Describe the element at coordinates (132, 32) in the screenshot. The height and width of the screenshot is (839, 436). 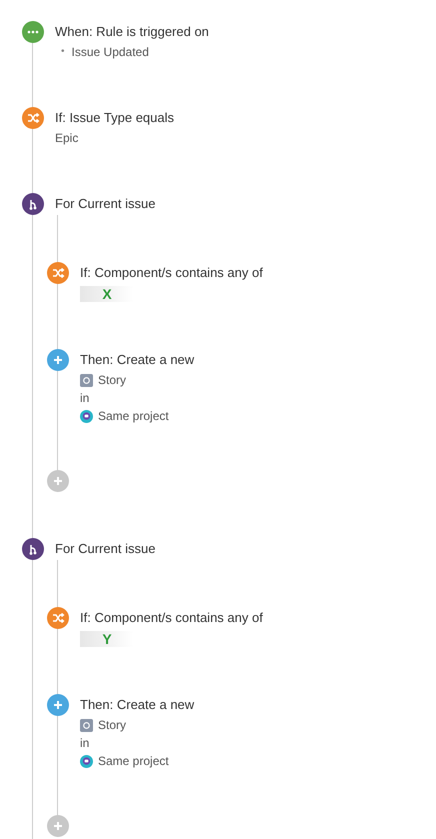
I see `step-title: When: Rule is triggered on` at that location.